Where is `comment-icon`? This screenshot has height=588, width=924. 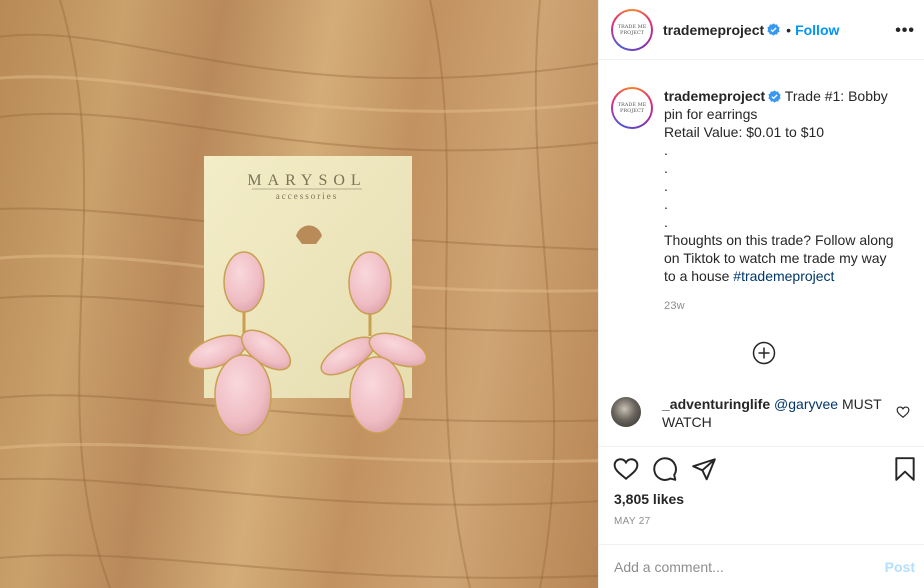 comment-icon is located at coordinates (665, 469).